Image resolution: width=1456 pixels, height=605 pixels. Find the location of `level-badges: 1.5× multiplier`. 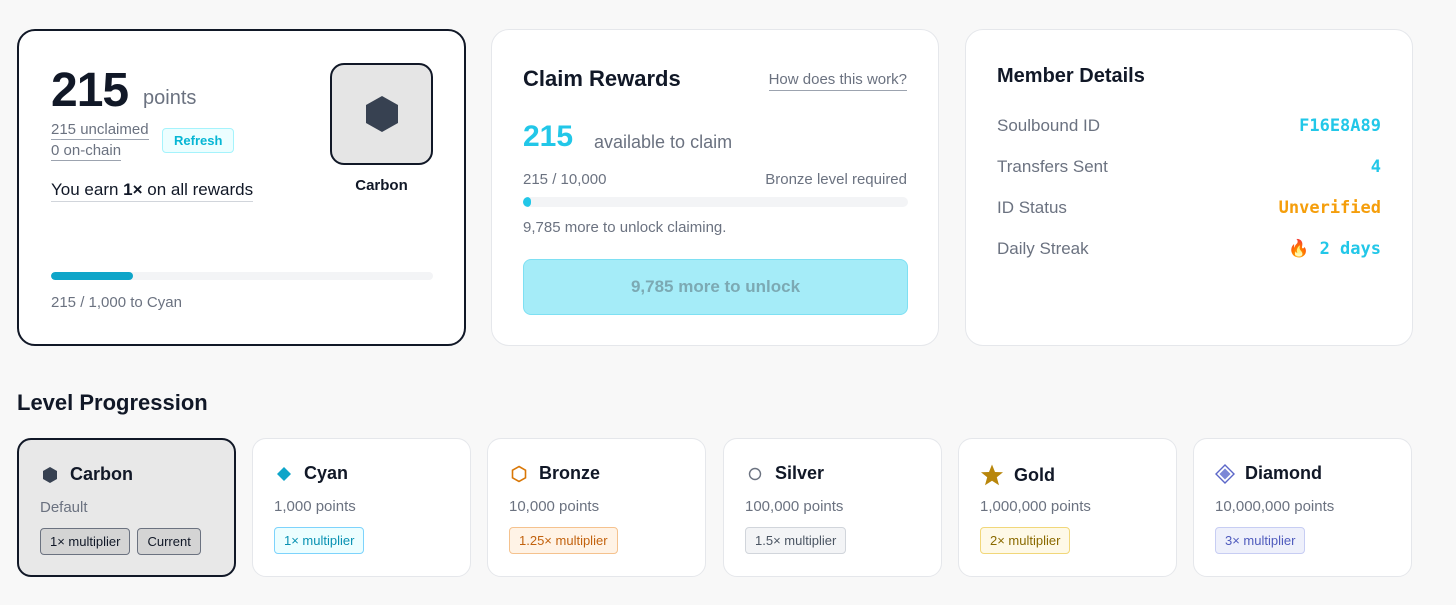

level-badges: 1.5× multiplier is located at coordinates (796, 540).